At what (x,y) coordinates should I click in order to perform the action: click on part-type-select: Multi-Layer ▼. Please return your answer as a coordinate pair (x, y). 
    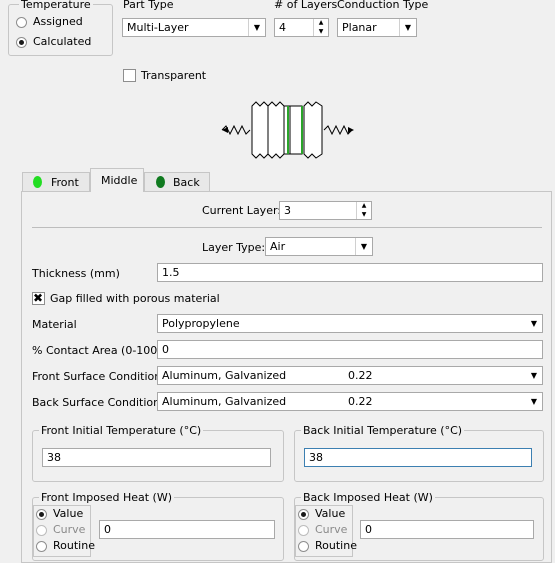
    Looking at the image, I should click on (194, 27).